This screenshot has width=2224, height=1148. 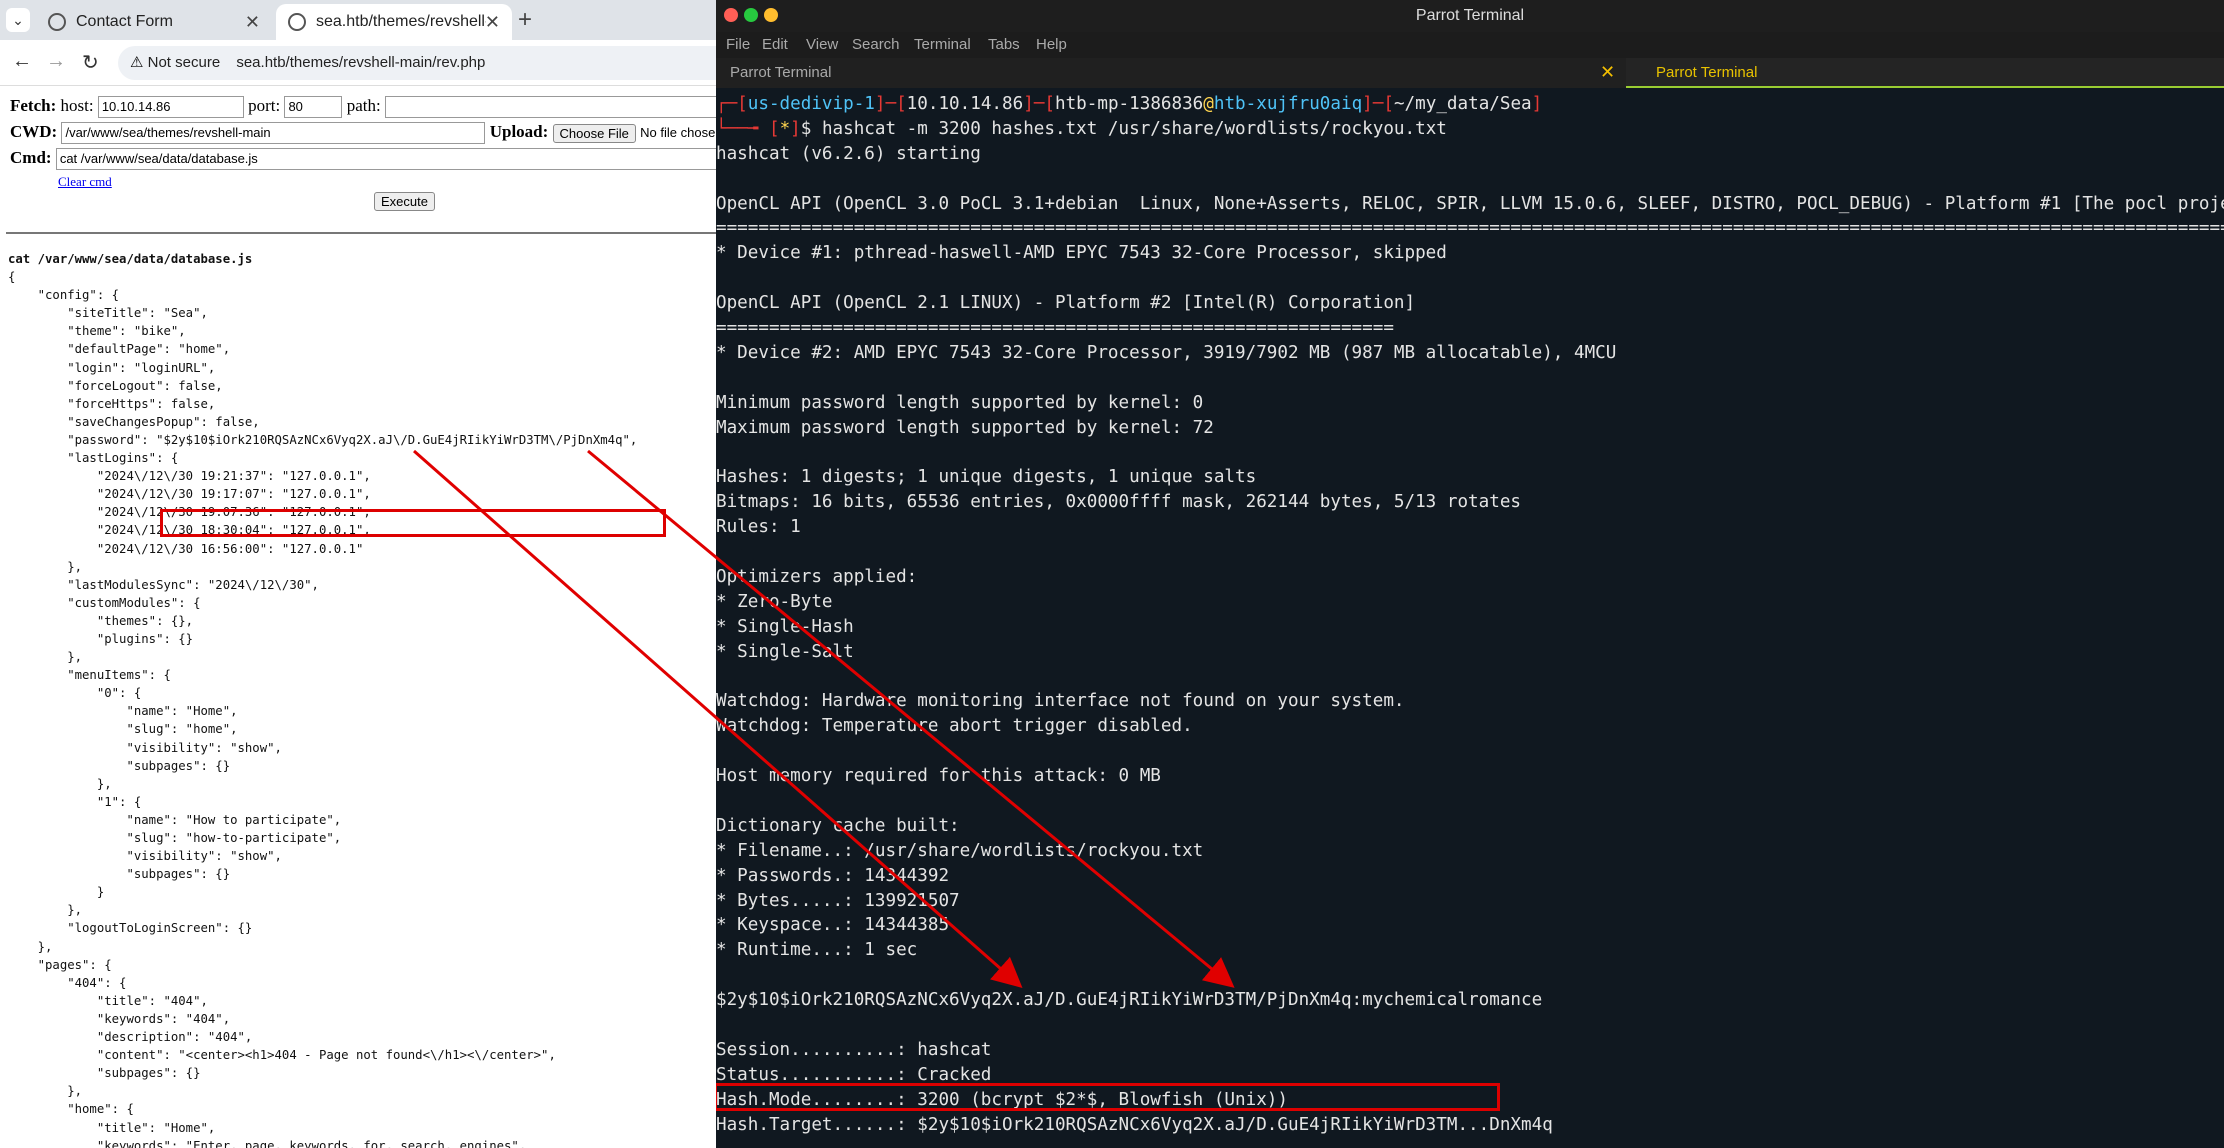 What do you see at coordinates (184, 62) in the screenshot?
I see `not-secure-label: Not secure` at bounding box center [184, 62].